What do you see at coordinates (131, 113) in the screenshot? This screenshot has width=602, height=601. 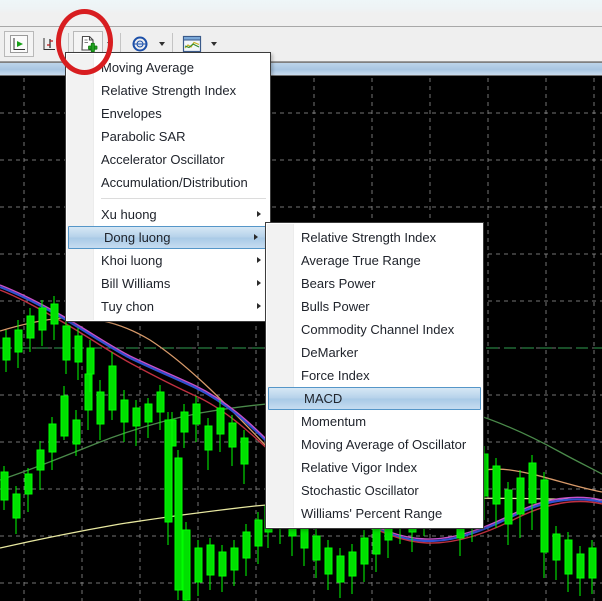 I see `menu-item-label: Envelopes` at bounding box center [131, 113].